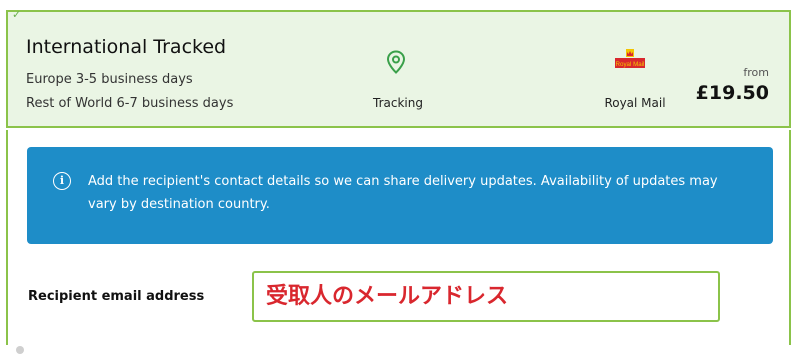 The image size is (800, 354). Describe the element at coordinates (20, 350) in the screenshot. I see `scroll-indicator` at that location.